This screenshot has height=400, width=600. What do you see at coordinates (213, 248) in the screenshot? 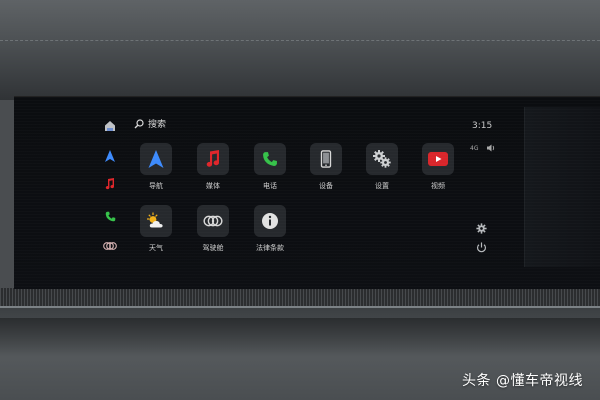
I see `tile-label: 驾驶舱` at bounding box center [213, 248].